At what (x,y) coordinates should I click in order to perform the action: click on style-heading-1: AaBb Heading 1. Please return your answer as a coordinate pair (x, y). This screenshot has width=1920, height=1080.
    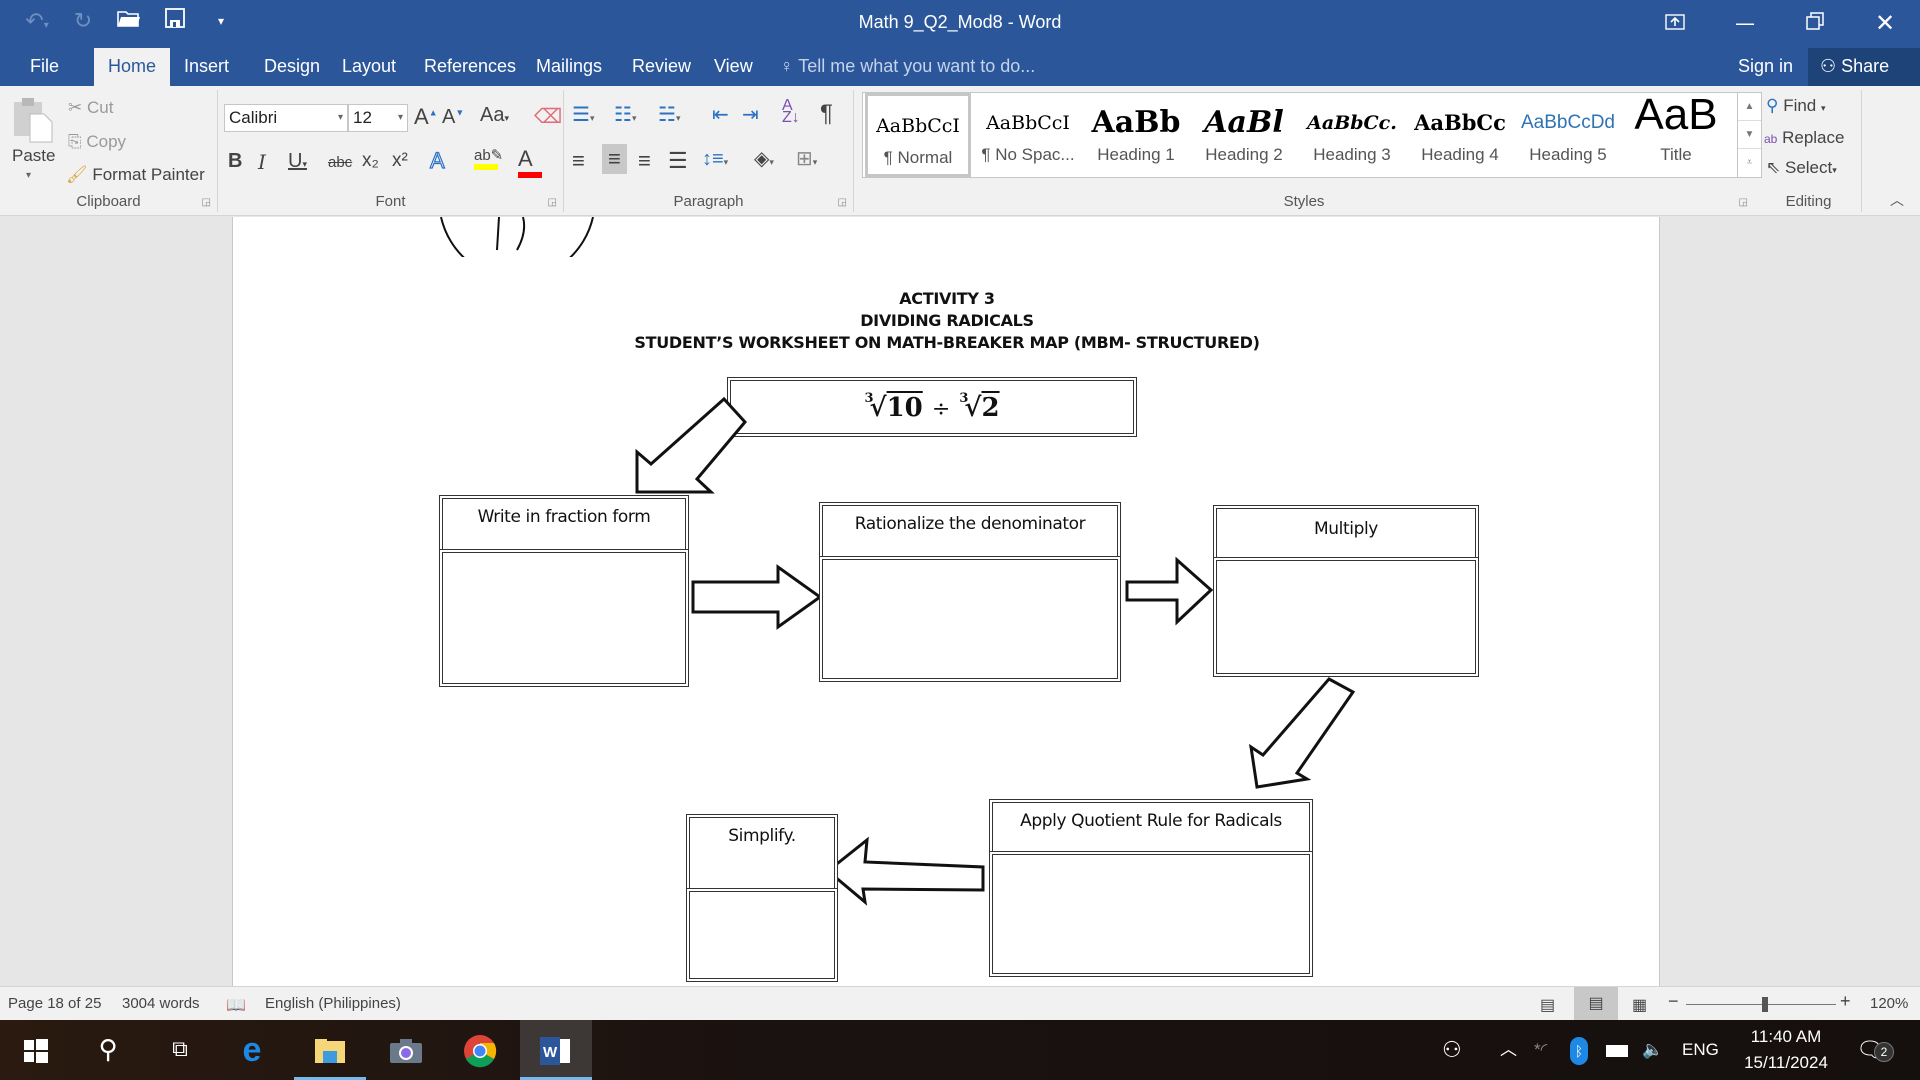
    Looking at the image, I should click on (1136, 135).